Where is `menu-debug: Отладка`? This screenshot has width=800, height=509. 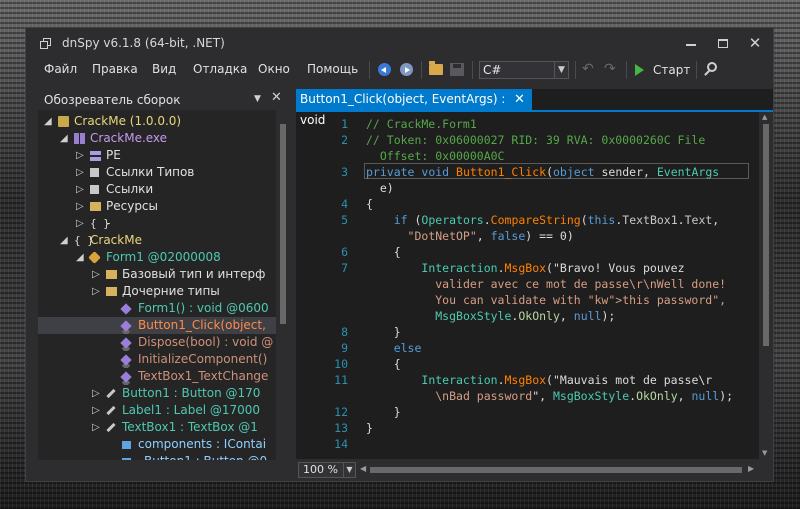
menu-debug: Отладка is located at coordinates (220, 69).